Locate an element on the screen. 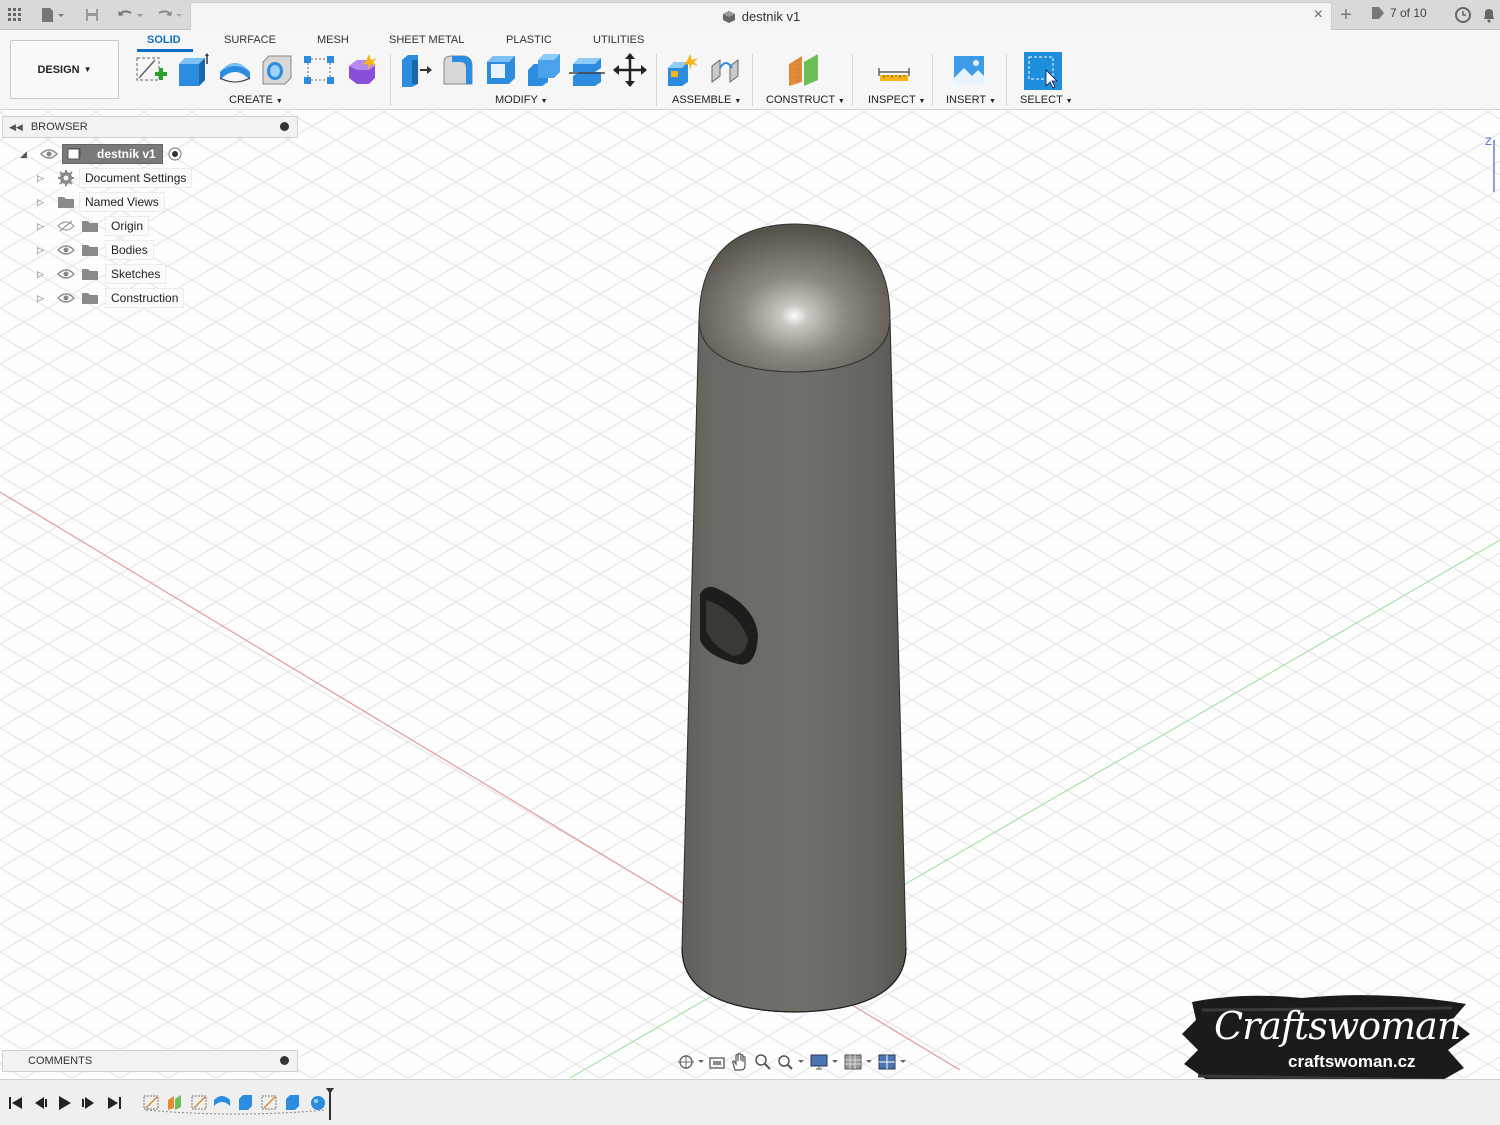  offset-plane-icon is located at coordinates (804, 70).